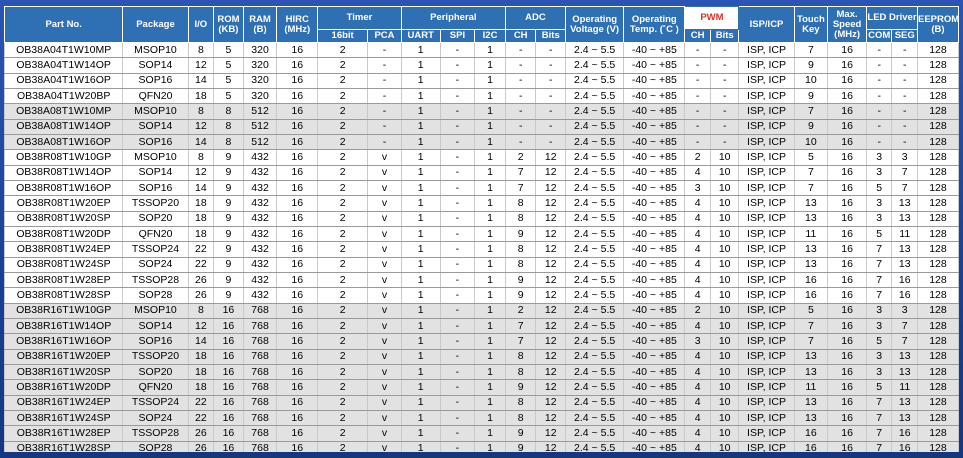 The width and height of the screenshot is (963, 458). I want to click on cell-pwm-bits: -, so click(724, 111).